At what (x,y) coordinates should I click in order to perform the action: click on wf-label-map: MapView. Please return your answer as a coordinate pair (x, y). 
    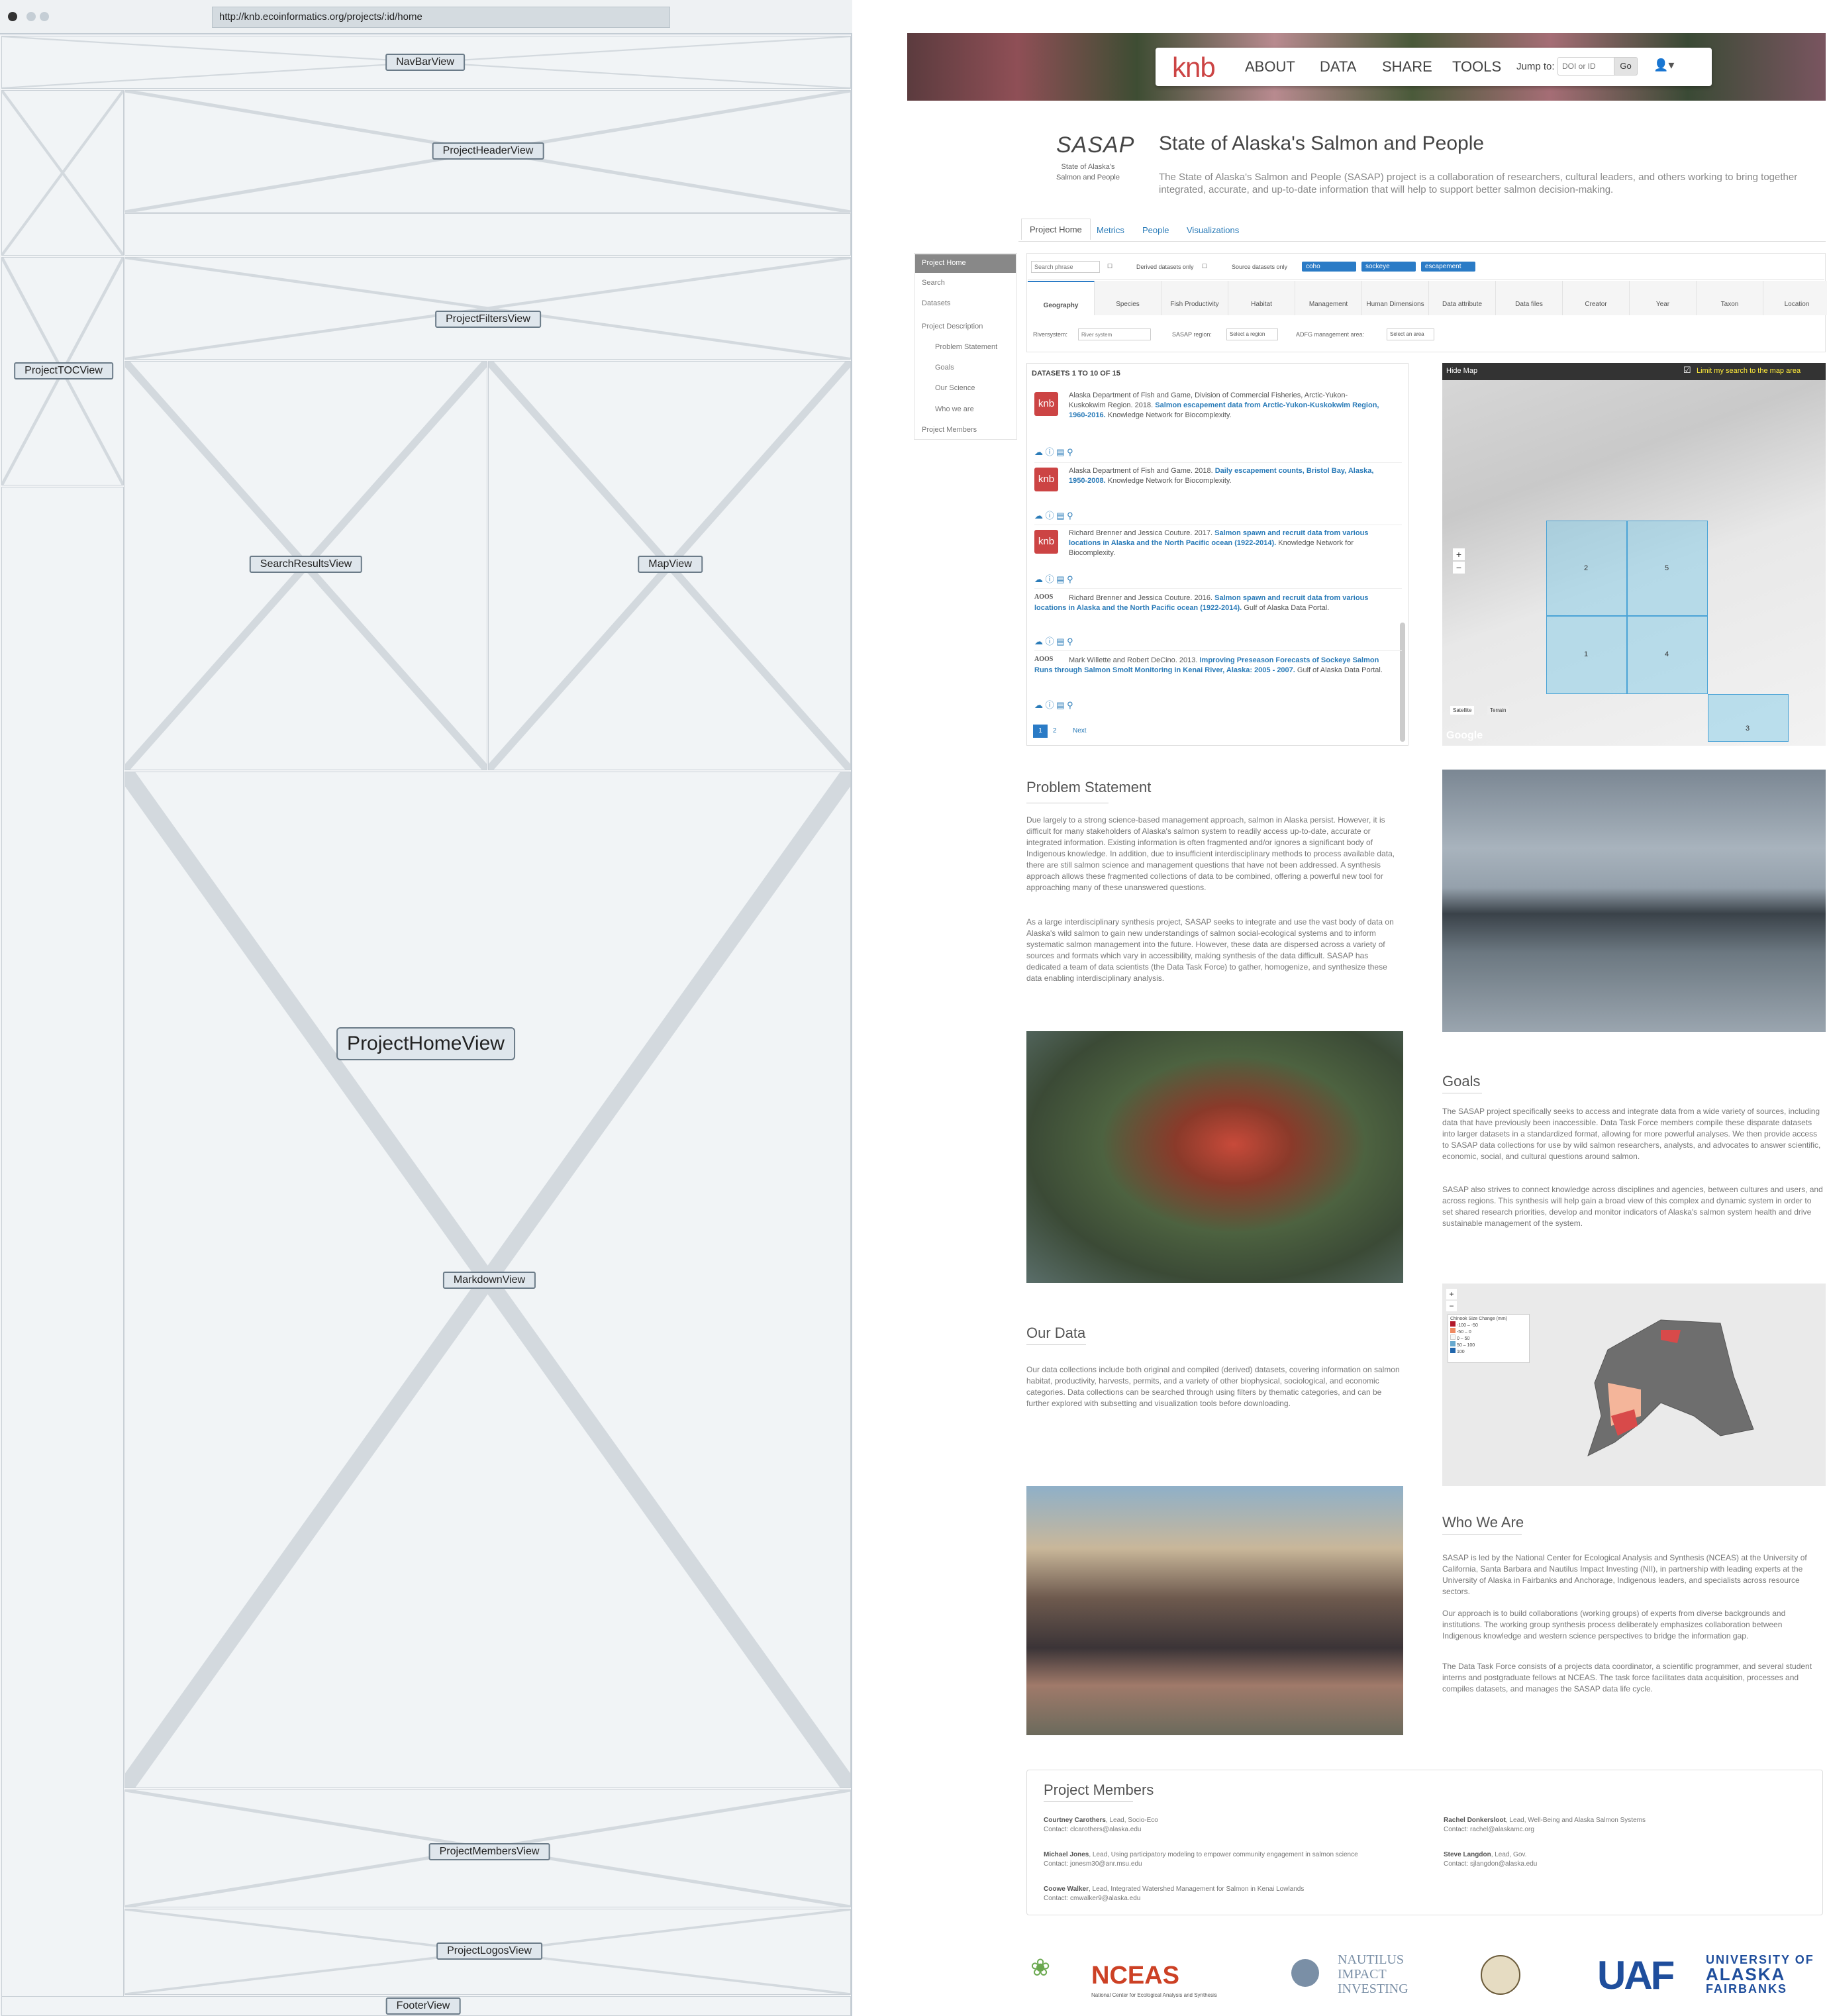
    Looking at the image, I should click on (670, 564).